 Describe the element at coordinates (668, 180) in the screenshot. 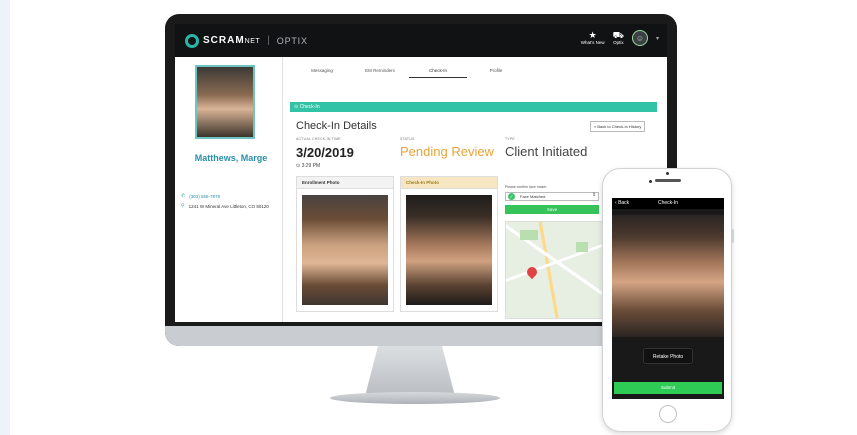

I see `phone-speaker` at that location.